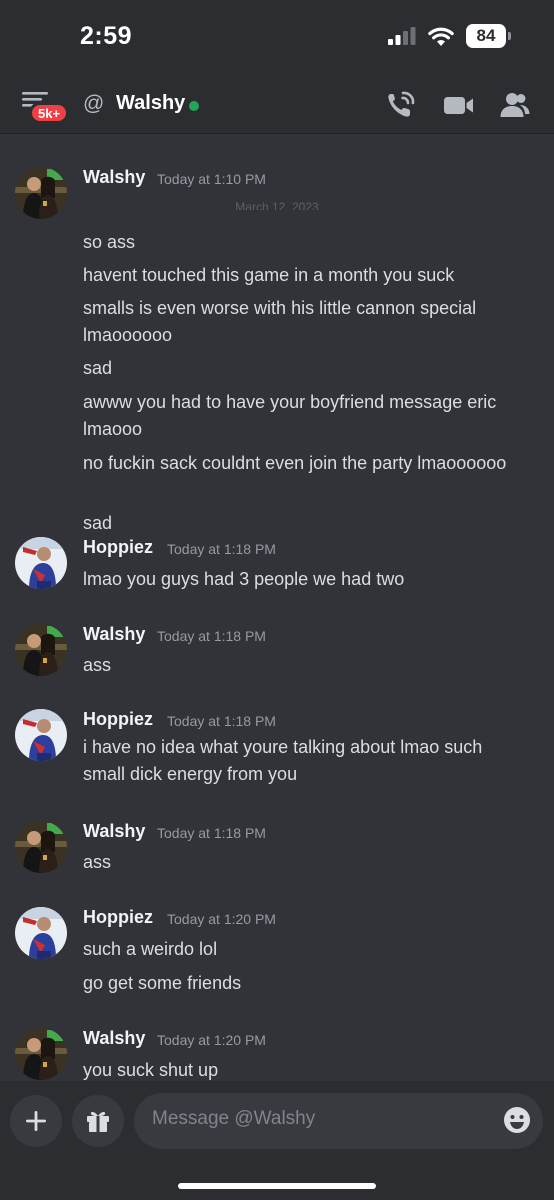  What do you see at coordinates (94, 103) in the screenshot?
I see `at-sign-icon: @` at bounding box center [94, 103].